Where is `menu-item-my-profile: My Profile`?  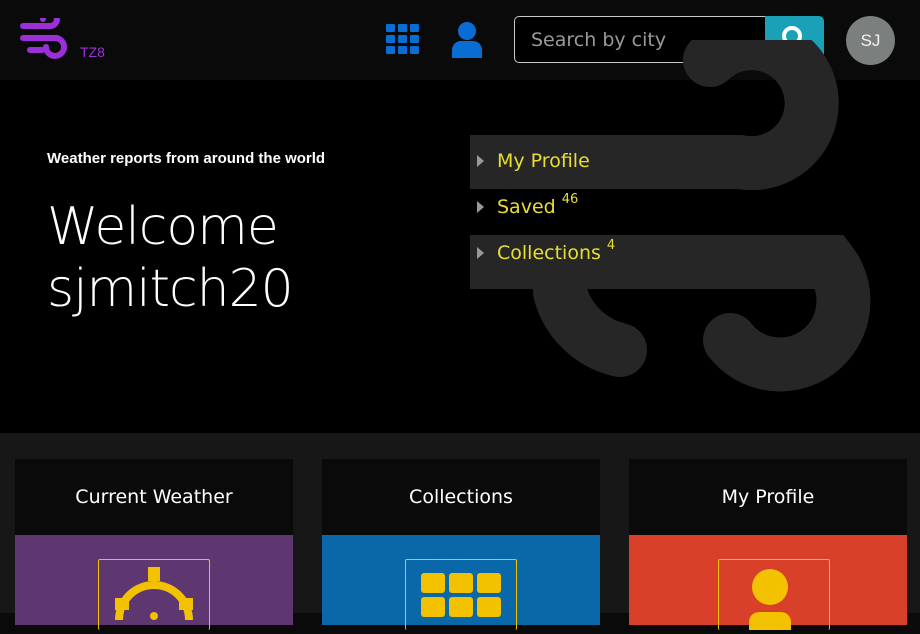
menu-item-my-profile: My Profile is located at coordinates (616, 161).